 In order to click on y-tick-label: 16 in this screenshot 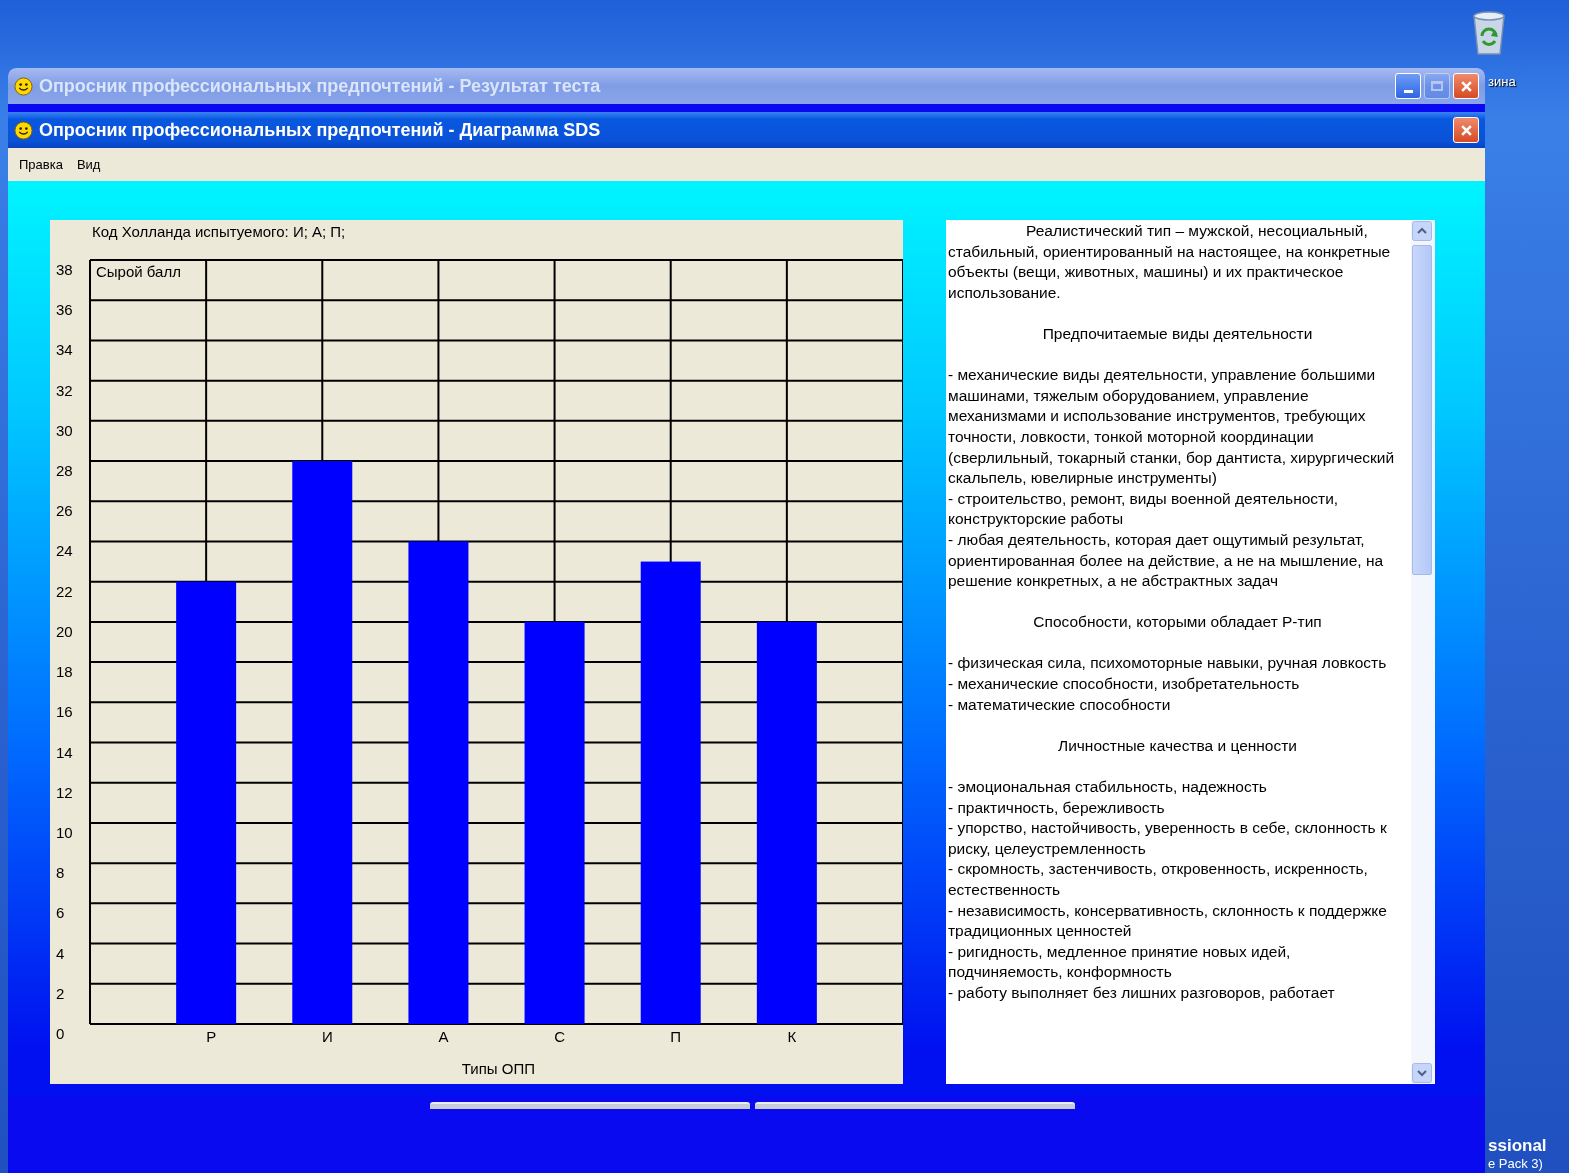, I will do `click(64, 712)`.